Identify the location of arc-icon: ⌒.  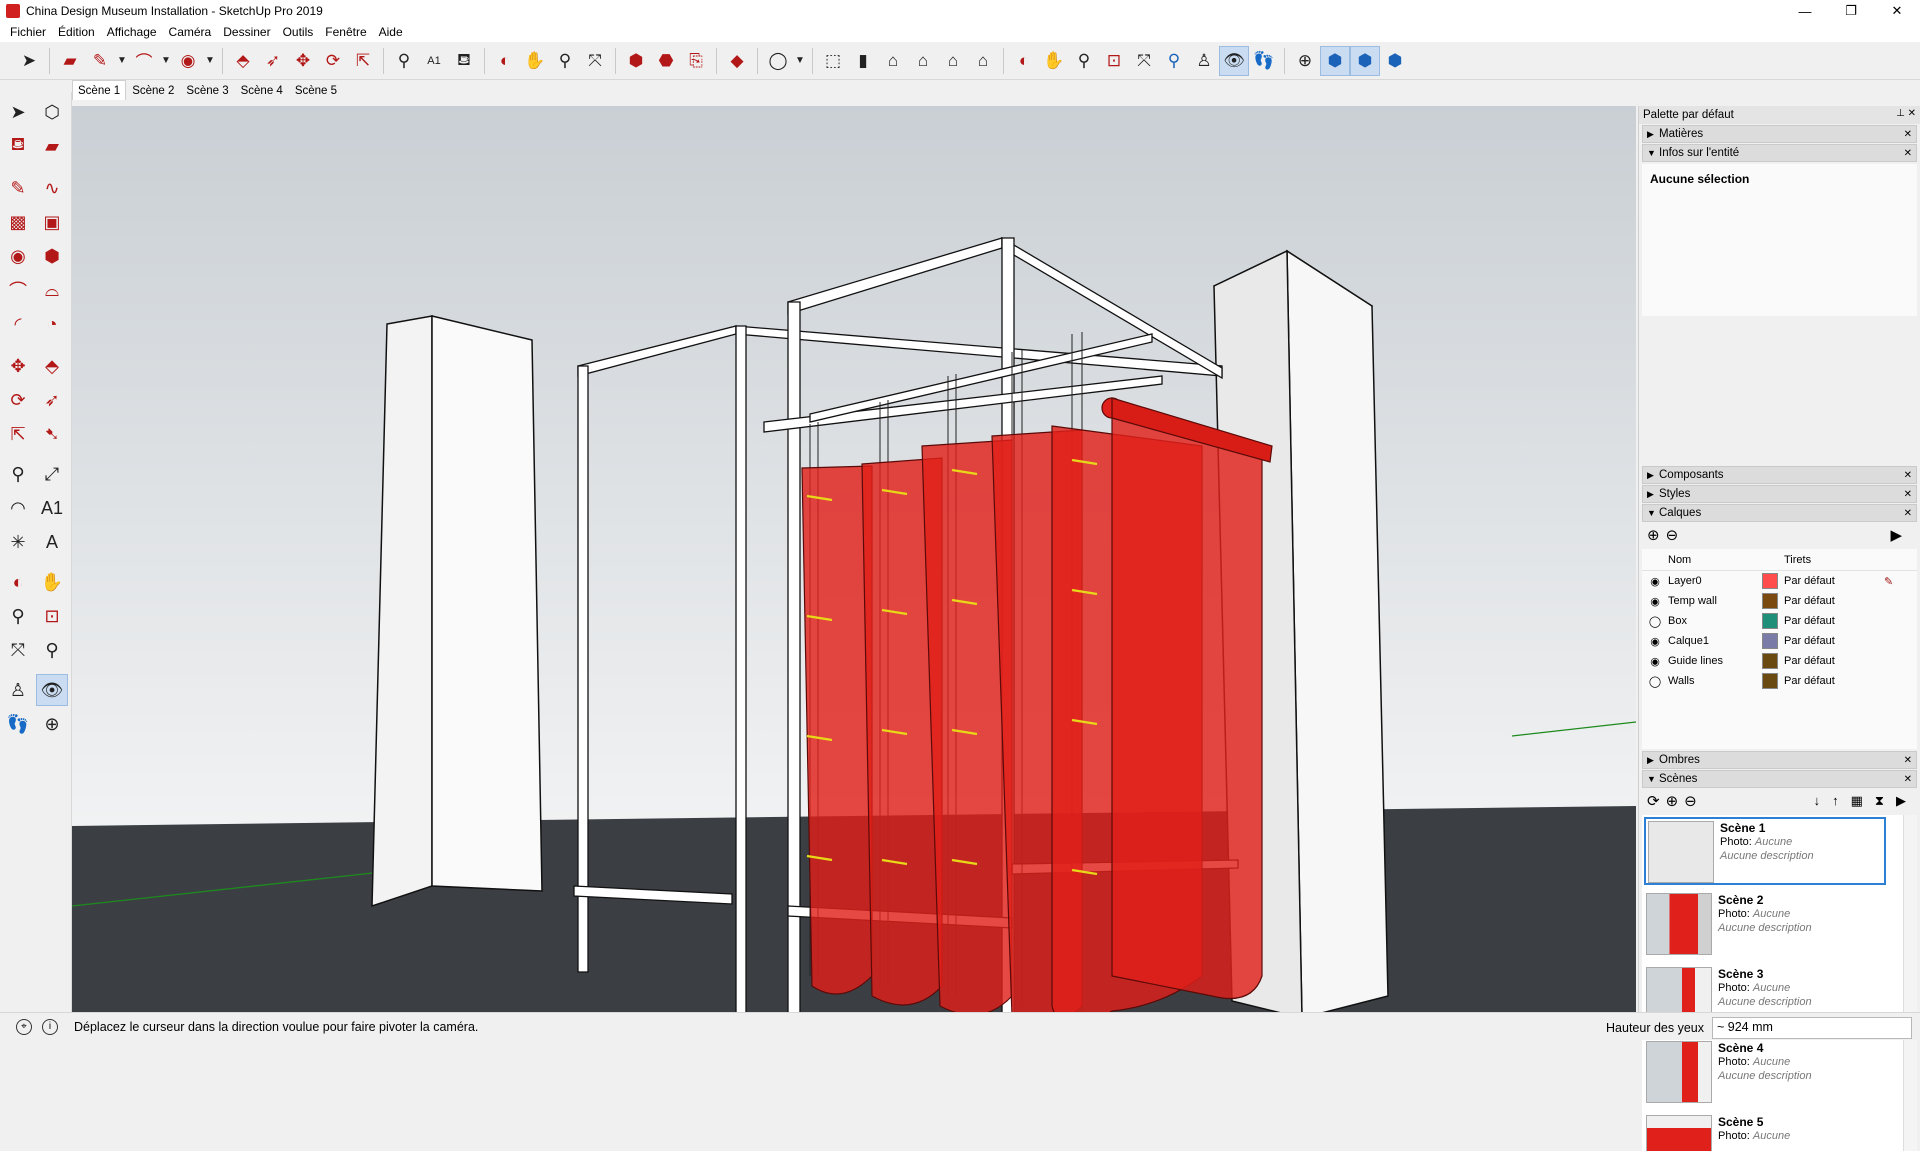
(18, 290).